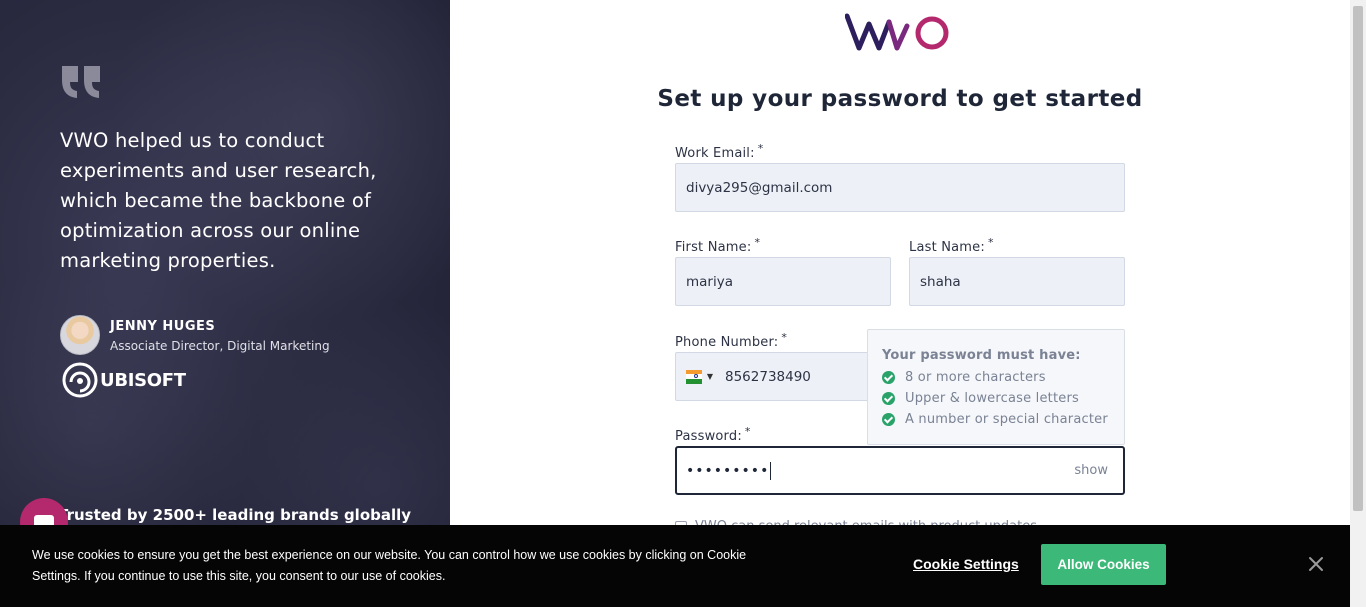 The width and height of the screenshot is (1366, 607). Describe the element at coordinates (1316, 564) in the screenshot. I see `close-icon` at that location.